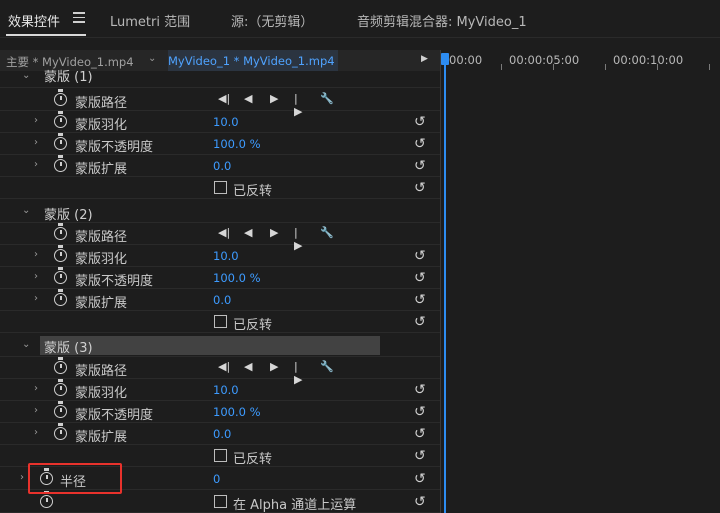 Image resolution: width=720 pixels, height=513 pixels. I want to click on playhead-line, so click(445, 288).